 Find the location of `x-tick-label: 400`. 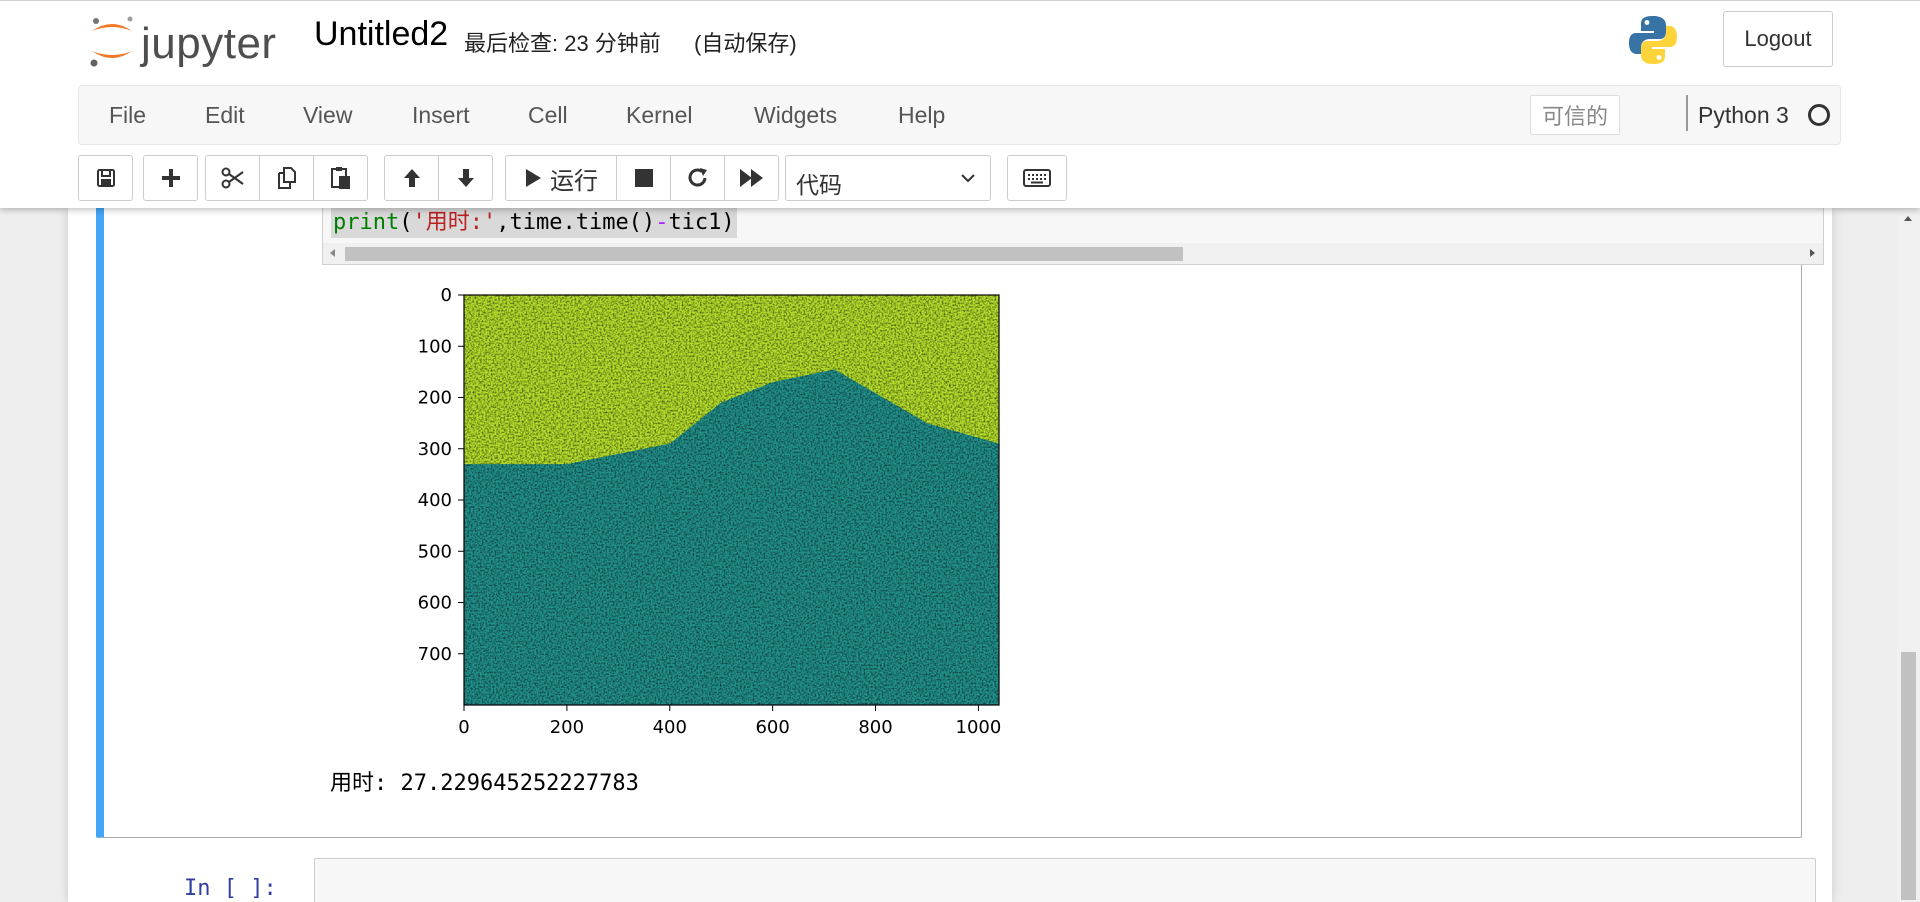

x-tick-label: 400 is located at coordinates (670, 727).